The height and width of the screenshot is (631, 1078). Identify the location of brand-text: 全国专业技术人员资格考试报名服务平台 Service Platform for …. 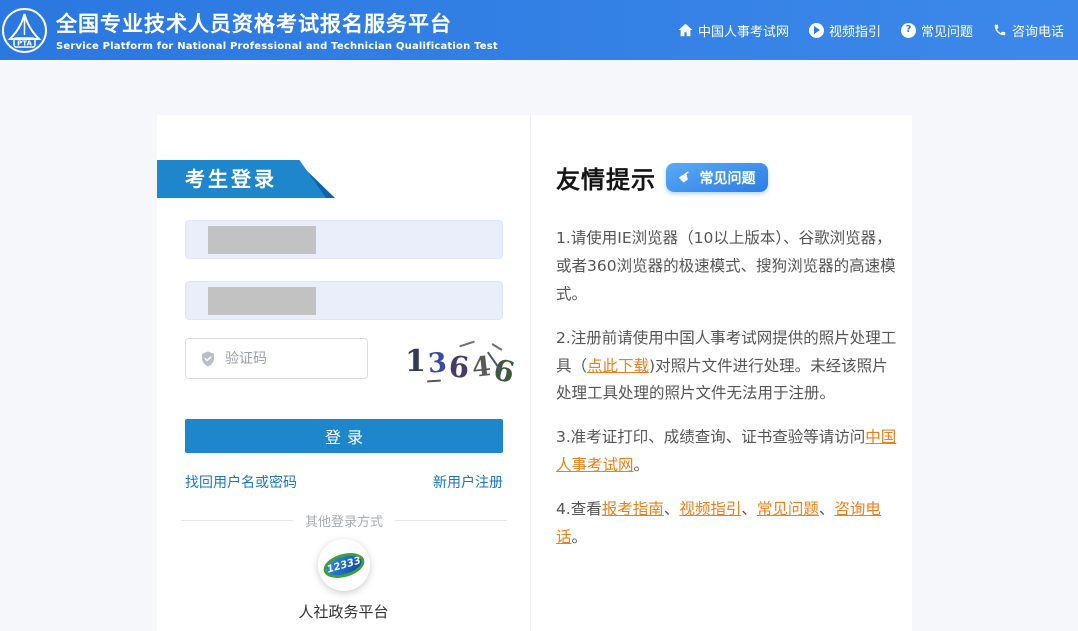
(277, 30).